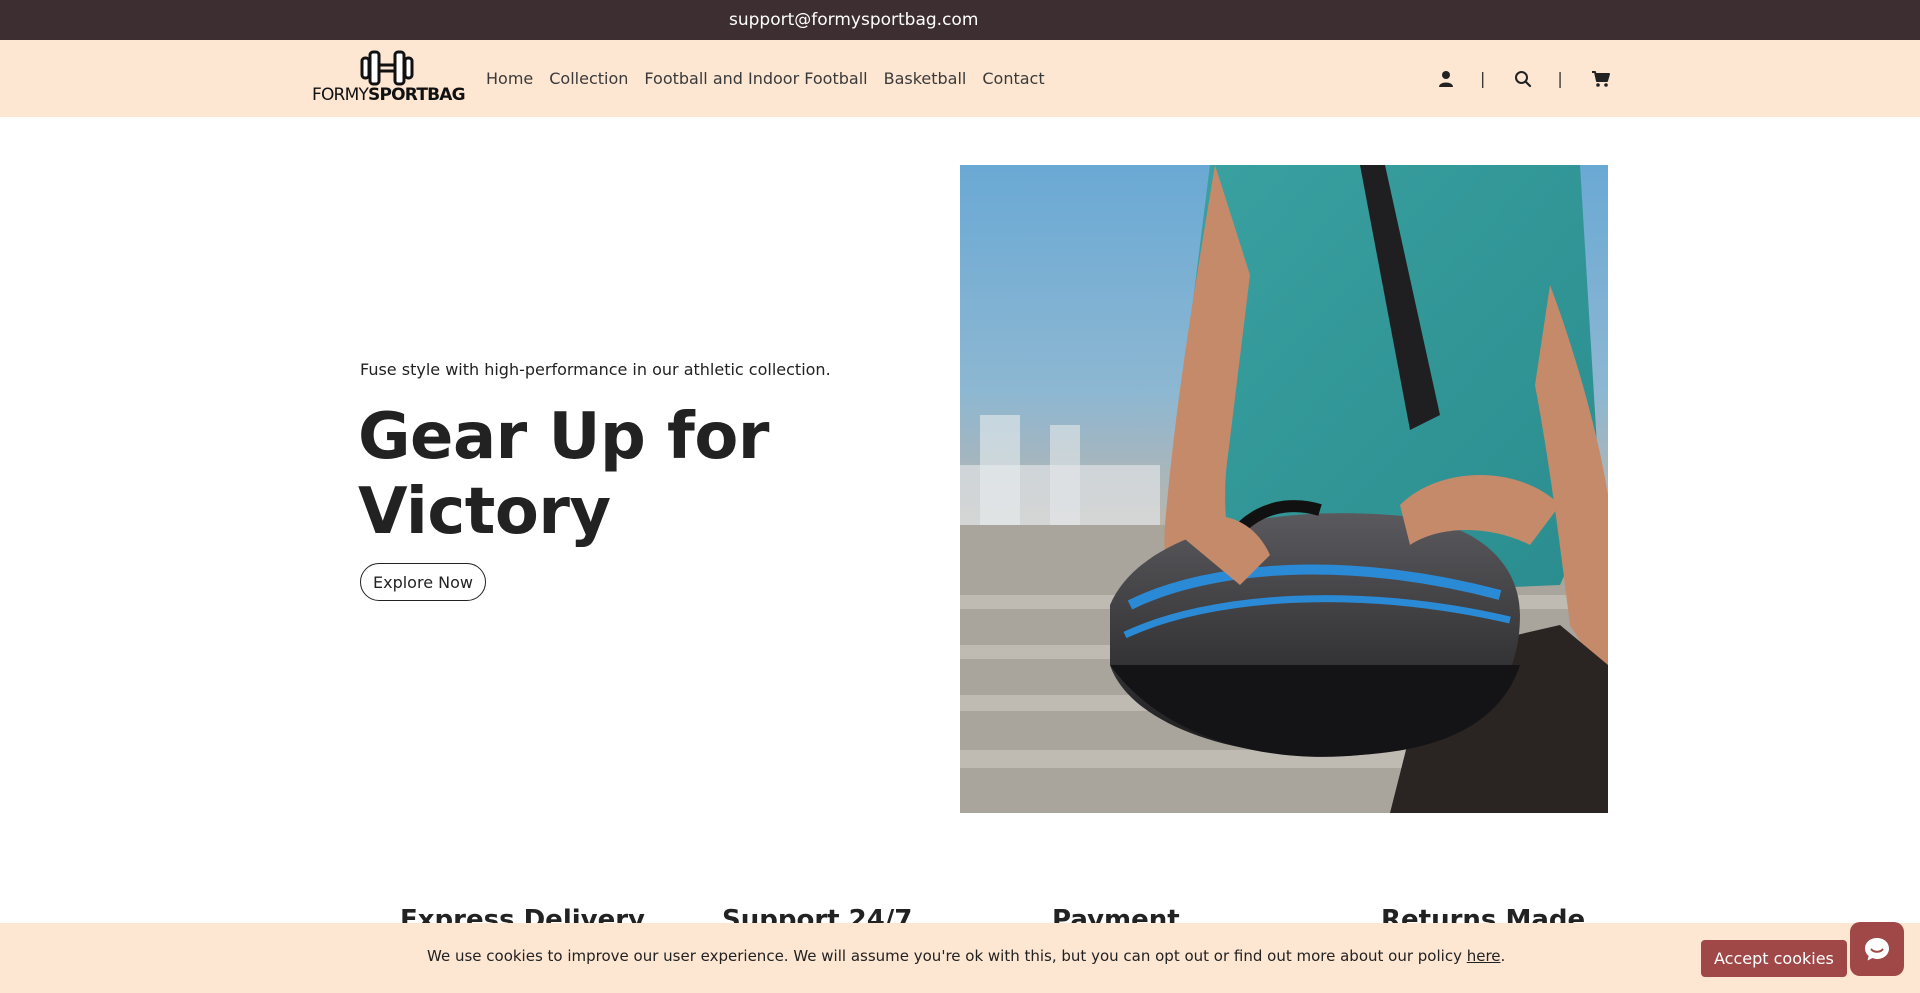 This screenshot has width=1920, height=993. I want to click on nav-home: Home, so click(509, 78).